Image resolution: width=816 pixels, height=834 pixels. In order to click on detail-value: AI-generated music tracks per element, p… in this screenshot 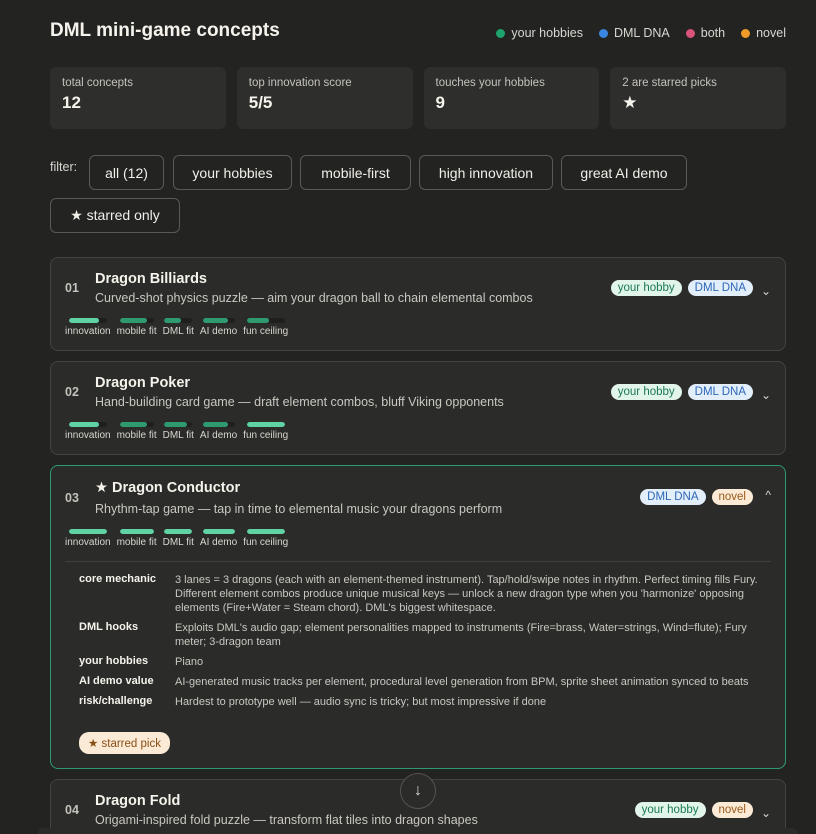, I will do `click(462, 682)`.